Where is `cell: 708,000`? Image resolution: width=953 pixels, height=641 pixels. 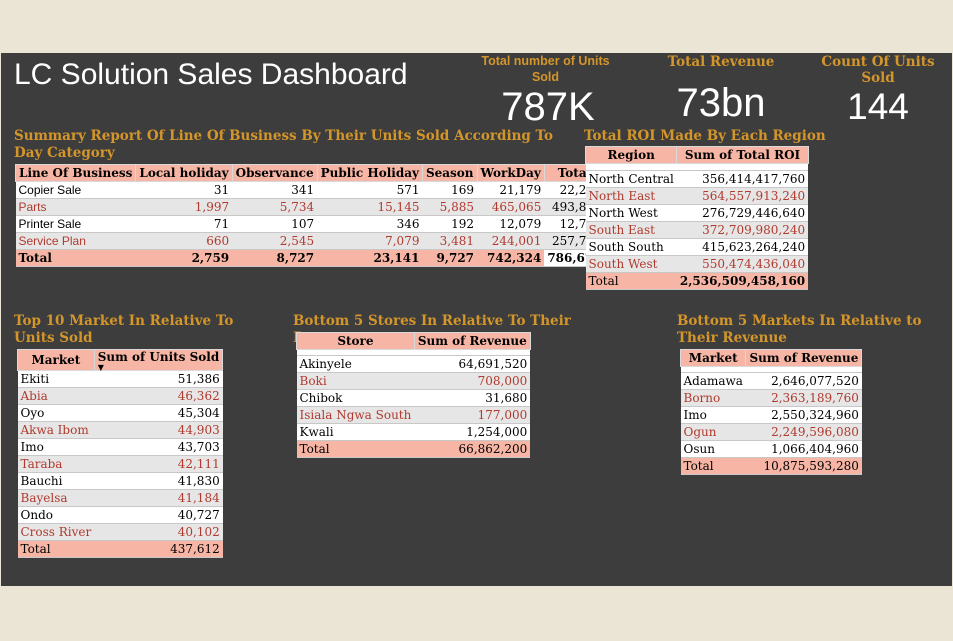 cell: 708,000 is located at coordinates (472, 381).